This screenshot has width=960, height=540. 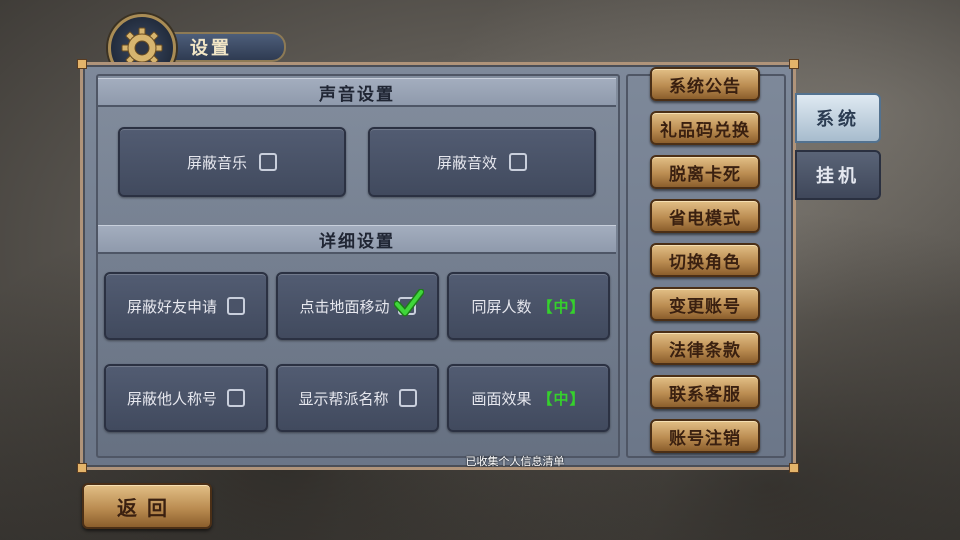 What do you see at coordinates (407, 398) in the screenshot?
I see `show-guild-name-checkbox` at bounding box center [407, 398].